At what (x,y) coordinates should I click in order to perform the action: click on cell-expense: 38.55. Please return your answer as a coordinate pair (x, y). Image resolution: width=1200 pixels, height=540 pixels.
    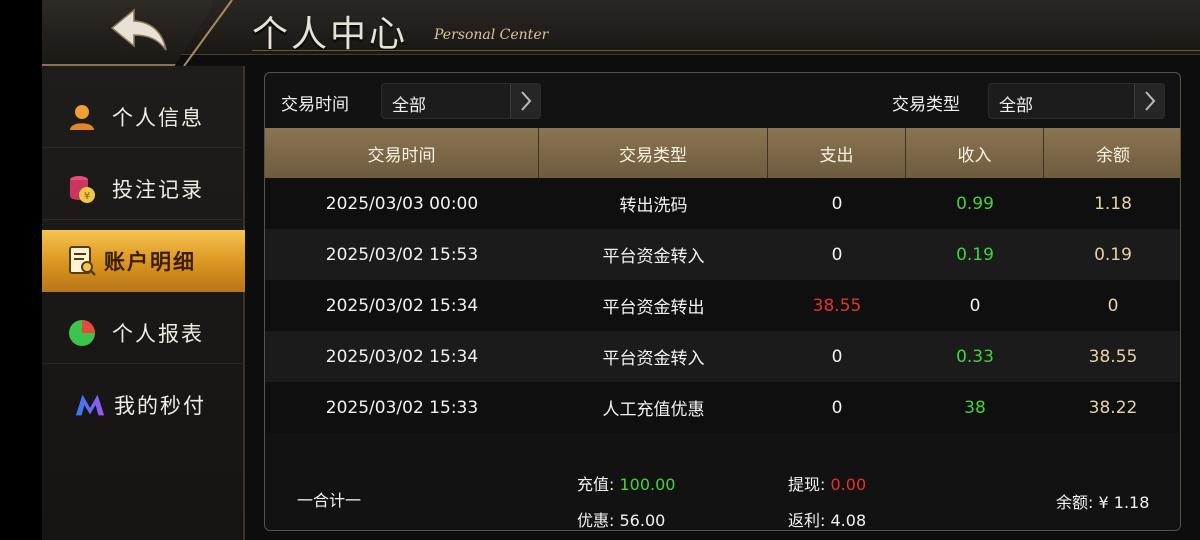
    Looking at the image, I should click on (837, 305).